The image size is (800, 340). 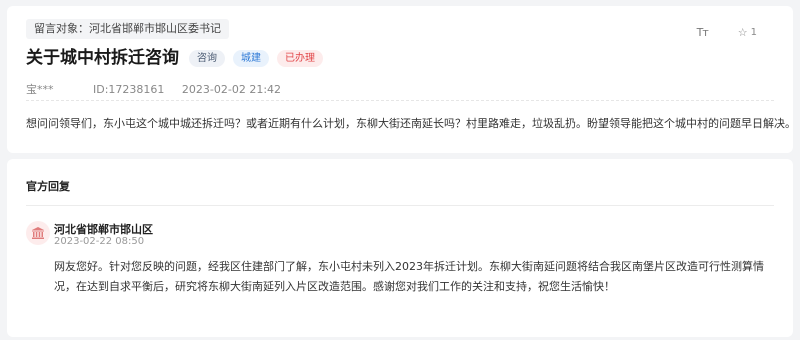 What do you see at coordinates (207, 58) in the screenshot?
I see `type-tag: 咨询` at bounding box center [207, 58].